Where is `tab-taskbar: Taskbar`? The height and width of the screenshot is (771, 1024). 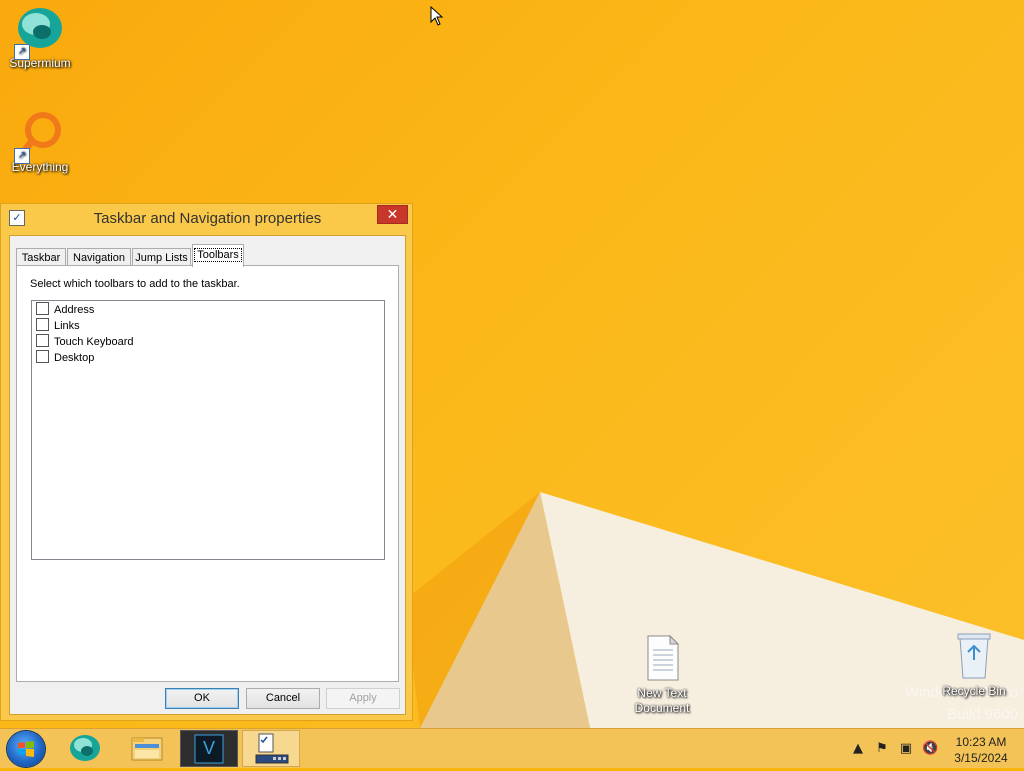 tab-taskbar: Taskbar is located at coordinates (41, 257).